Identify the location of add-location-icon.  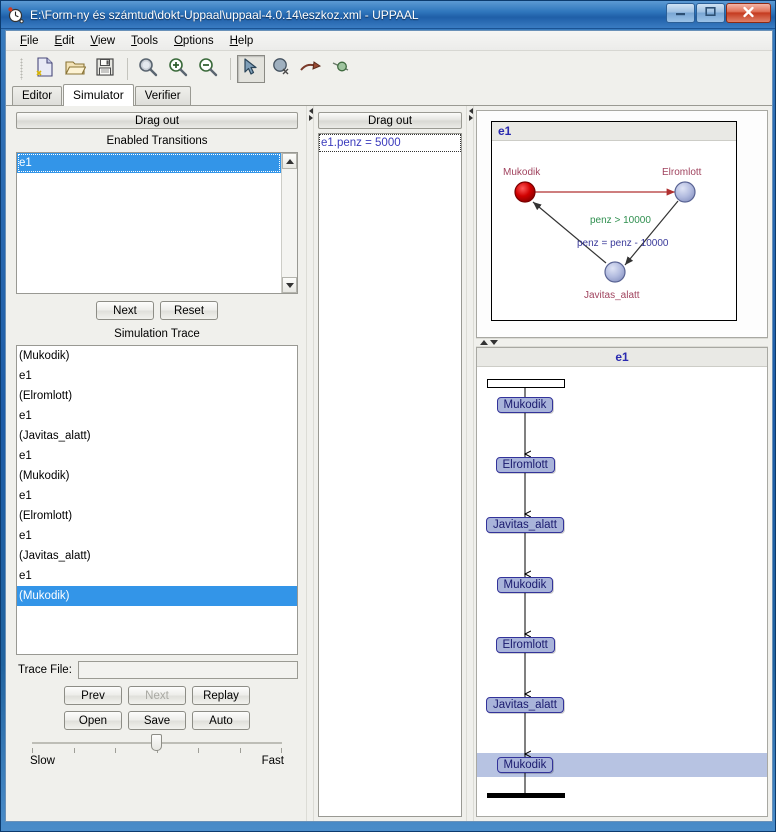
(281, 68).